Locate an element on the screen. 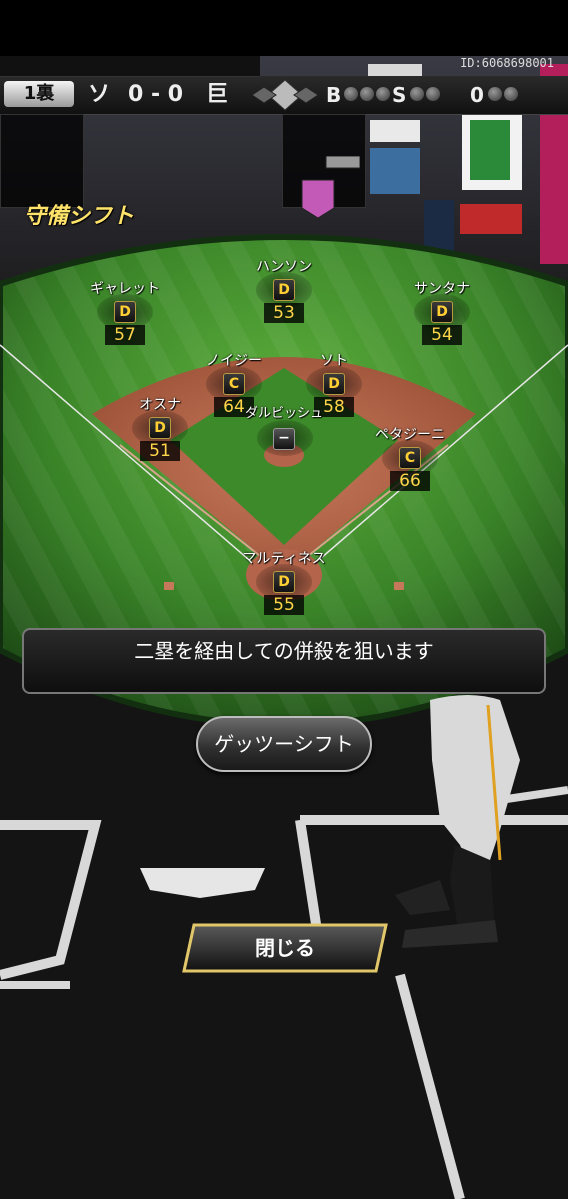  close-button: 閉じる is located at coordinates (285, 948).